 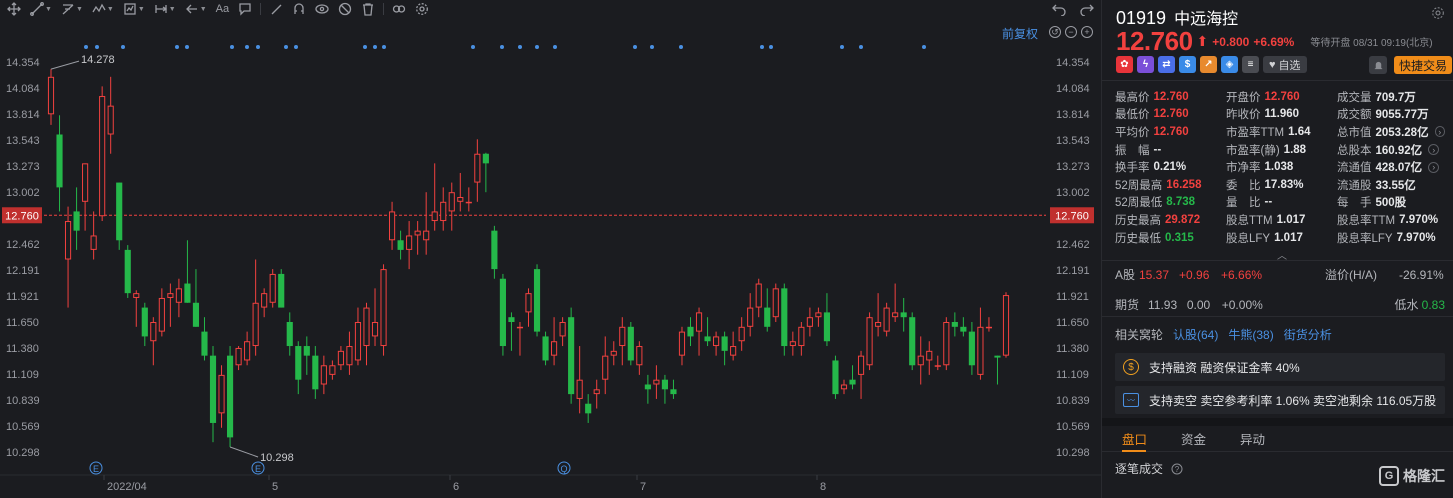 I want to click on settings-icon, so click(x=422, y=9).